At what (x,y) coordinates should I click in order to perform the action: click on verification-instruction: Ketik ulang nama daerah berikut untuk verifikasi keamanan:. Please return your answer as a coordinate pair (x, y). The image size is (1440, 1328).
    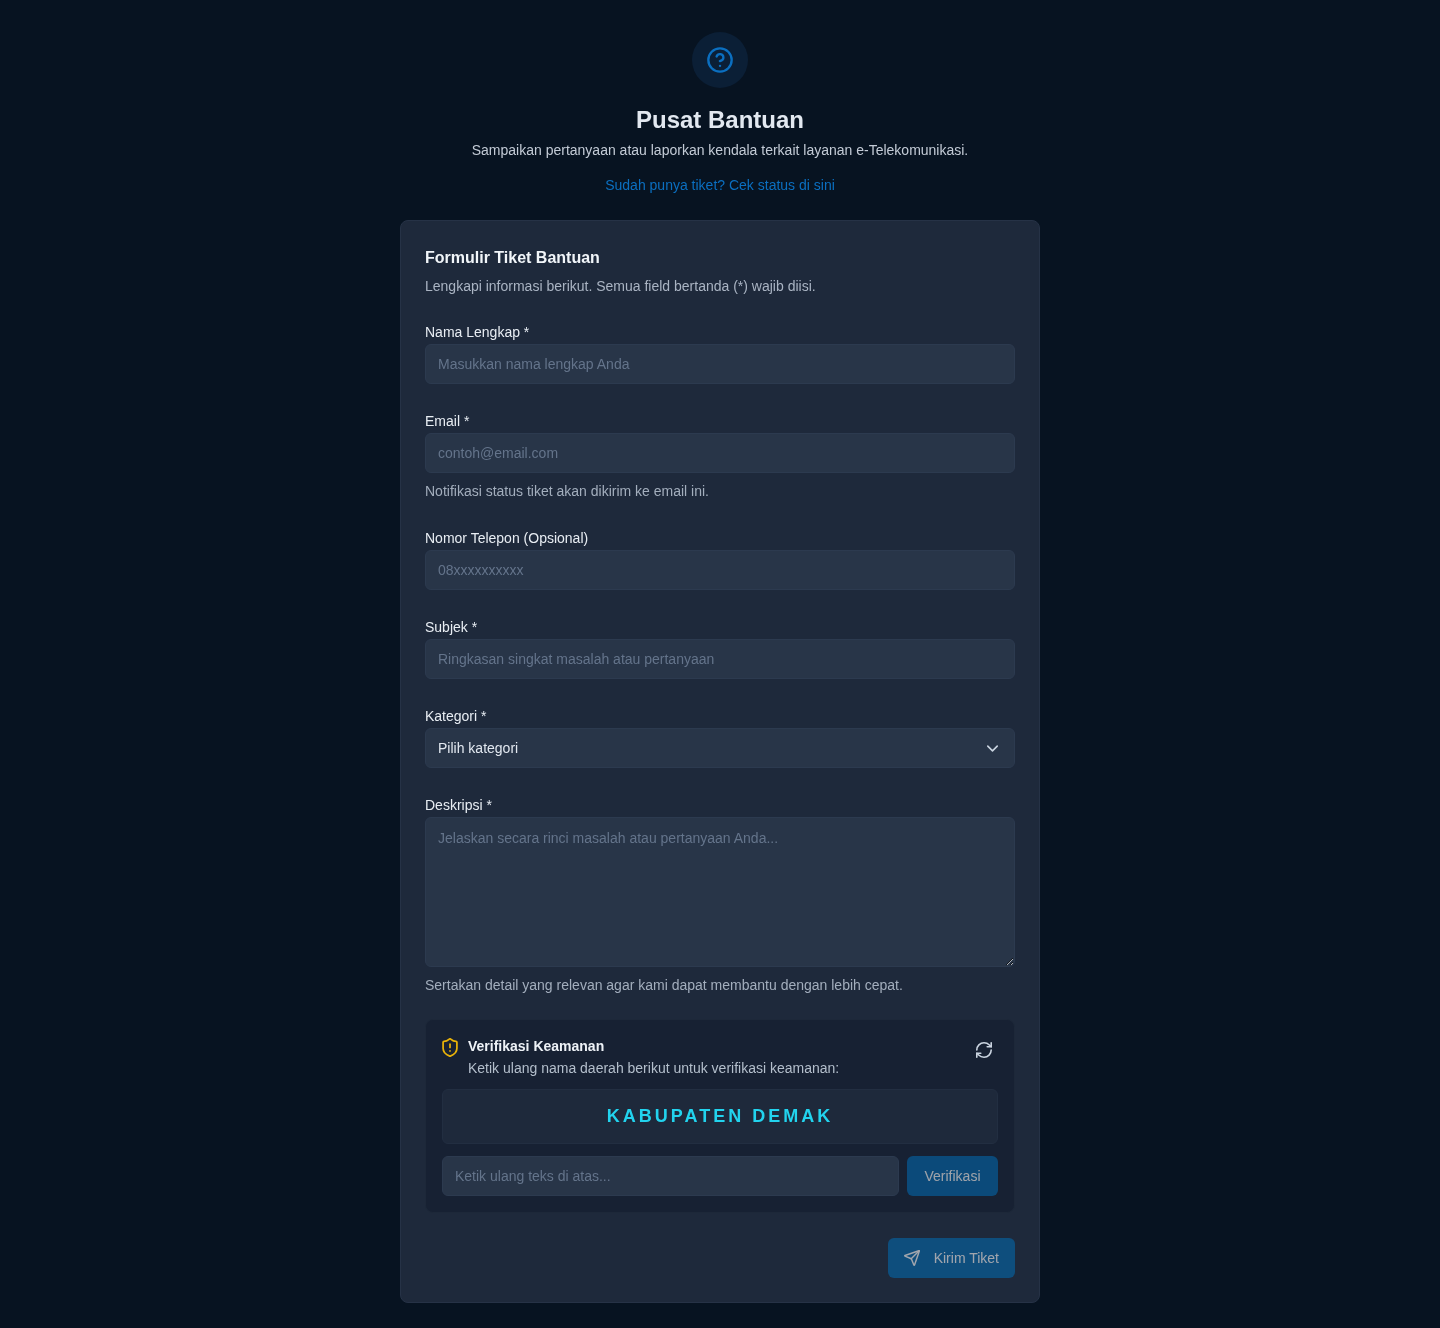
    Looking at the image, I should click on (654, 1068).